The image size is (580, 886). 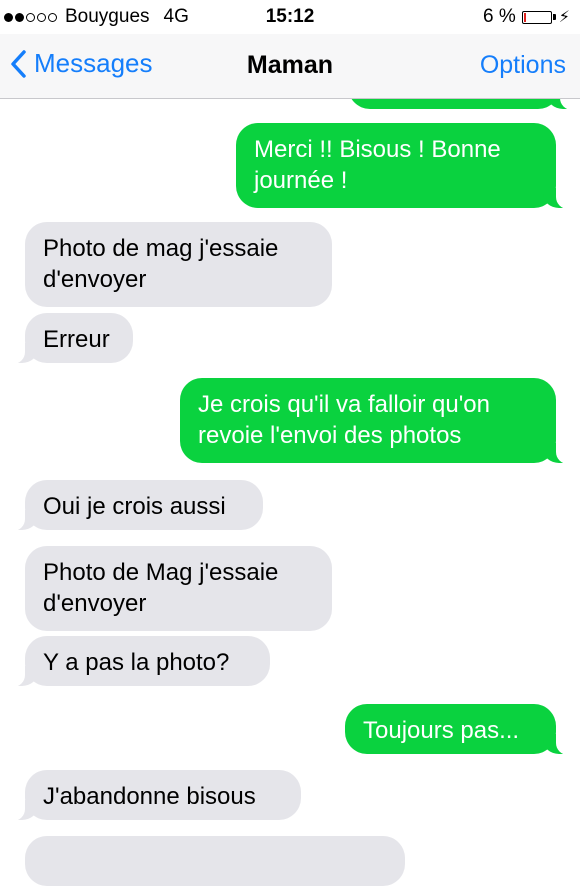 What do you see at coordinates (290, 66) in the screenshot?
I see `navigation-bar: Messages Maman Options` at bounding box center [290, 66].